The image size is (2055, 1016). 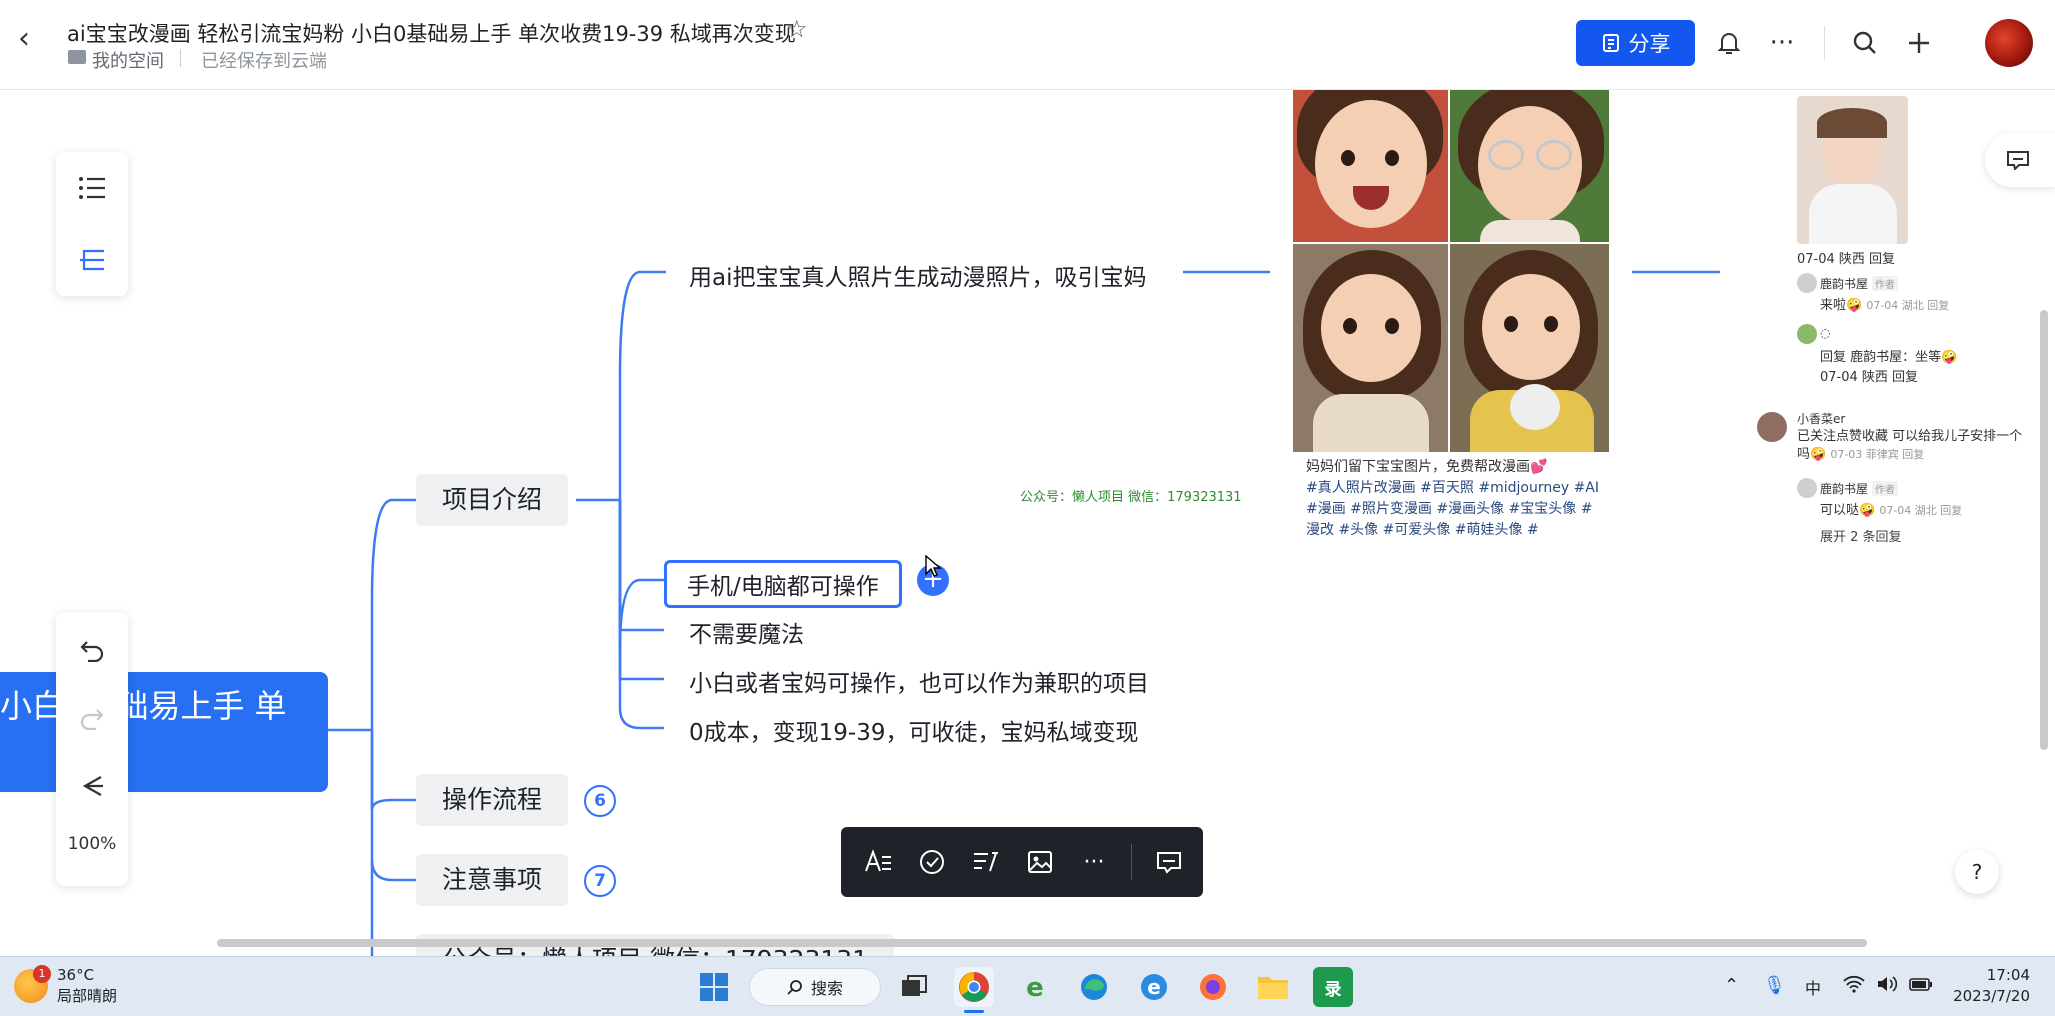 I want to click on image-icon, so click(x=1040, y=862).